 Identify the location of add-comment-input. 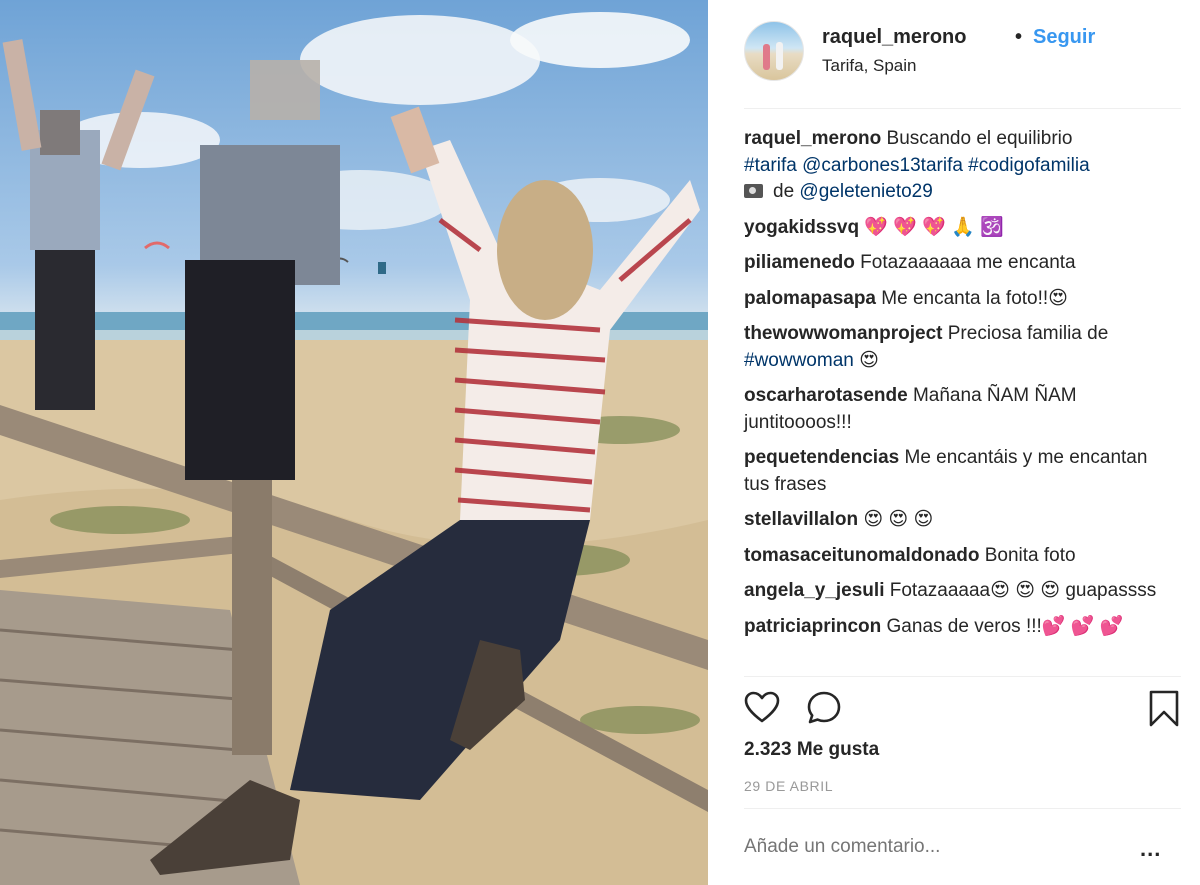
(929, 847).